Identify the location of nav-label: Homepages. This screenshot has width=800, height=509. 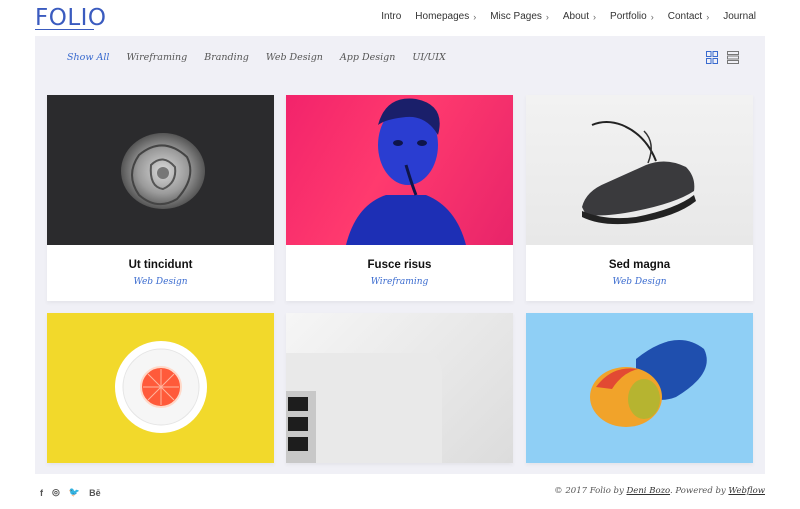
(442, 16).